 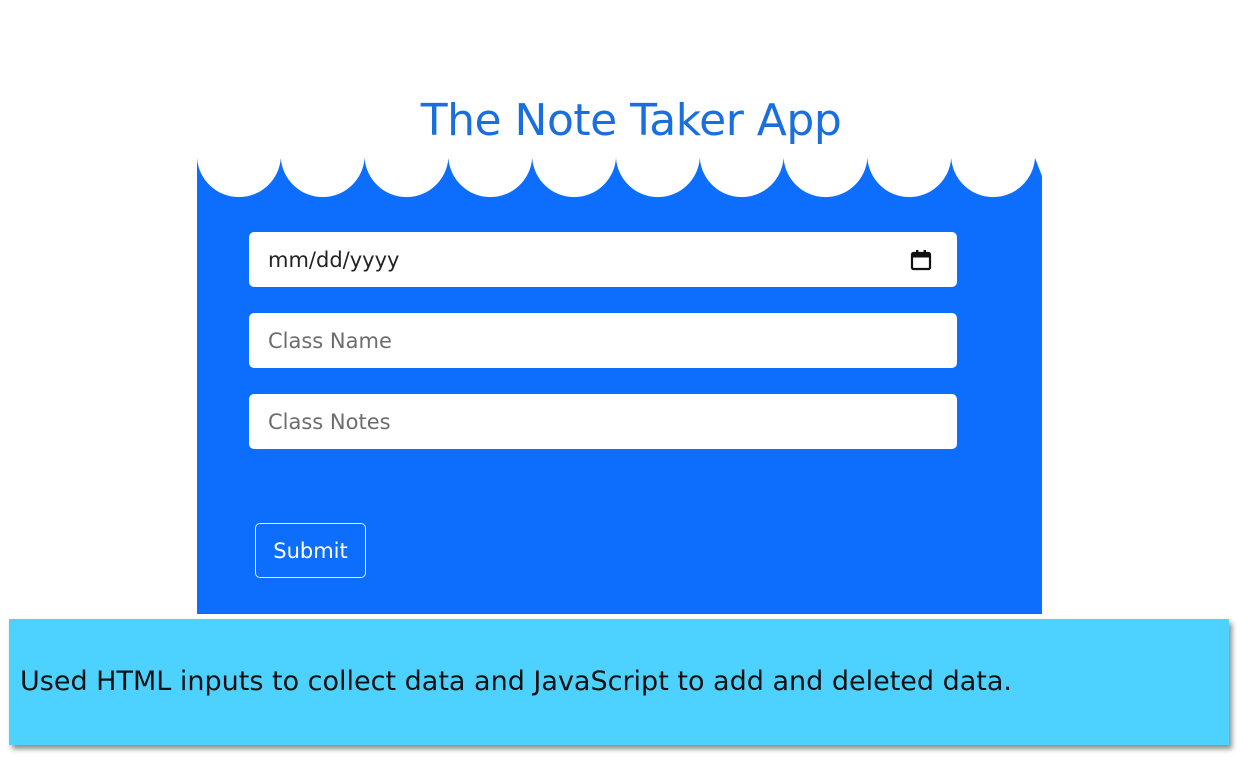 I want to click on date-value: mm/dd/yyyy, so click(x=334, y=259).